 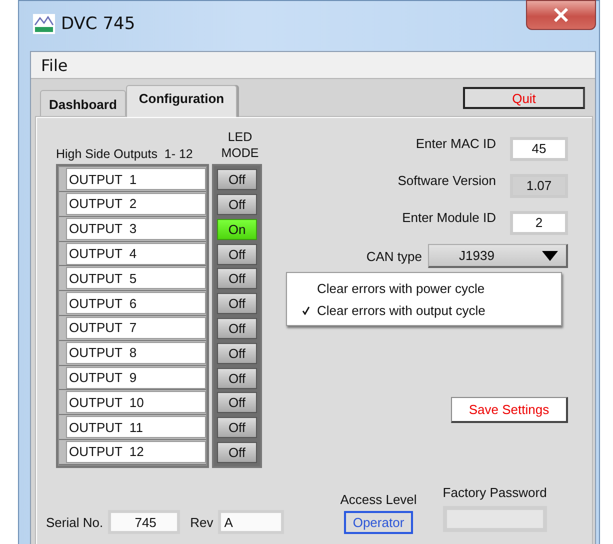 I want to click on menu-option: Clear errors with output cycle, so click(x=401, y=310).